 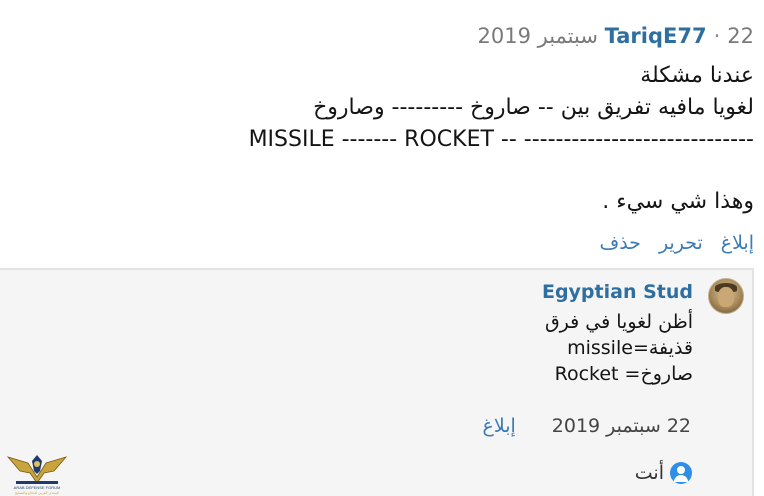 I want to click on post-author-link: TariqE77, so click(x=656, y=36).